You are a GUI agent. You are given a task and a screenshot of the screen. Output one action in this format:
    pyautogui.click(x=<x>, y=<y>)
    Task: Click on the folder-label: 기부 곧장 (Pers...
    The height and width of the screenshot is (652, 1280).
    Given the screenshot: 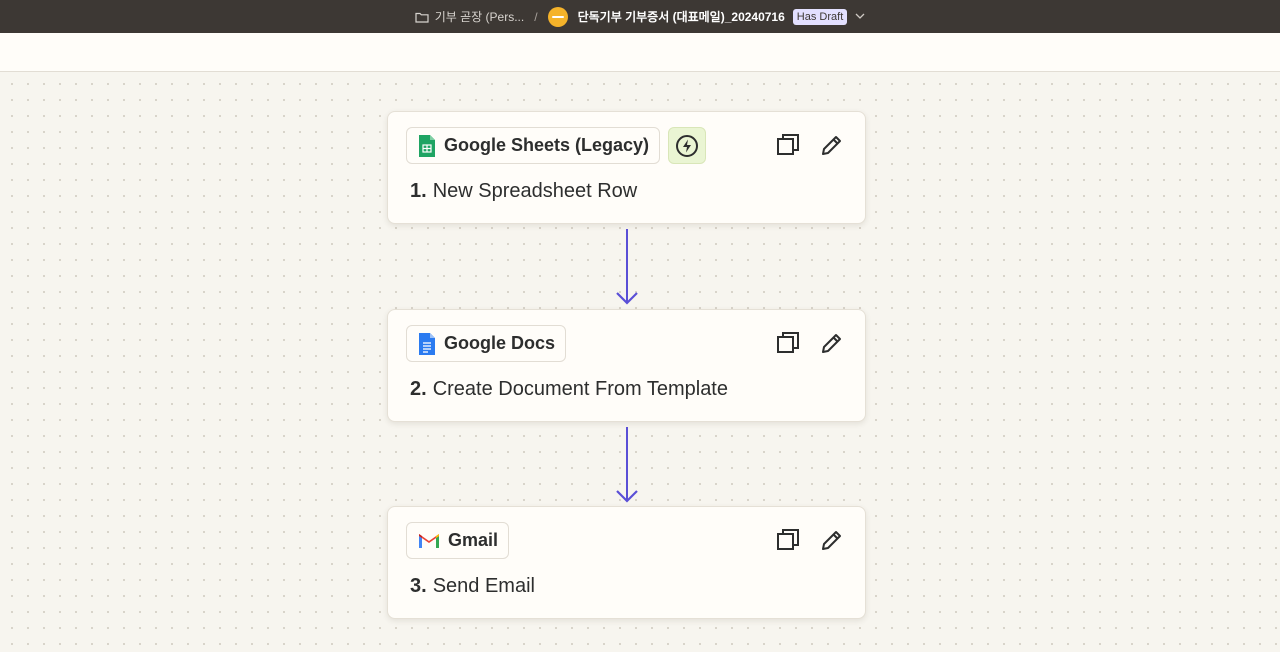 What is the action you would take?
    pyautogui.click(x=479, y=17)
    